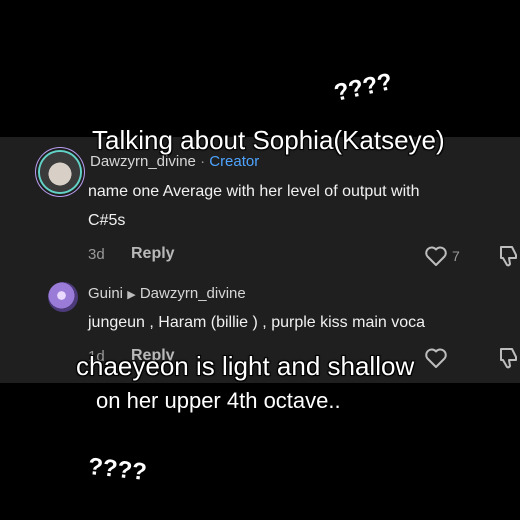 This screenshot has height=520, width=520. I want to click on comment-author-row: Guini ▶ Dawzyrn_divine, so click(167, 293).